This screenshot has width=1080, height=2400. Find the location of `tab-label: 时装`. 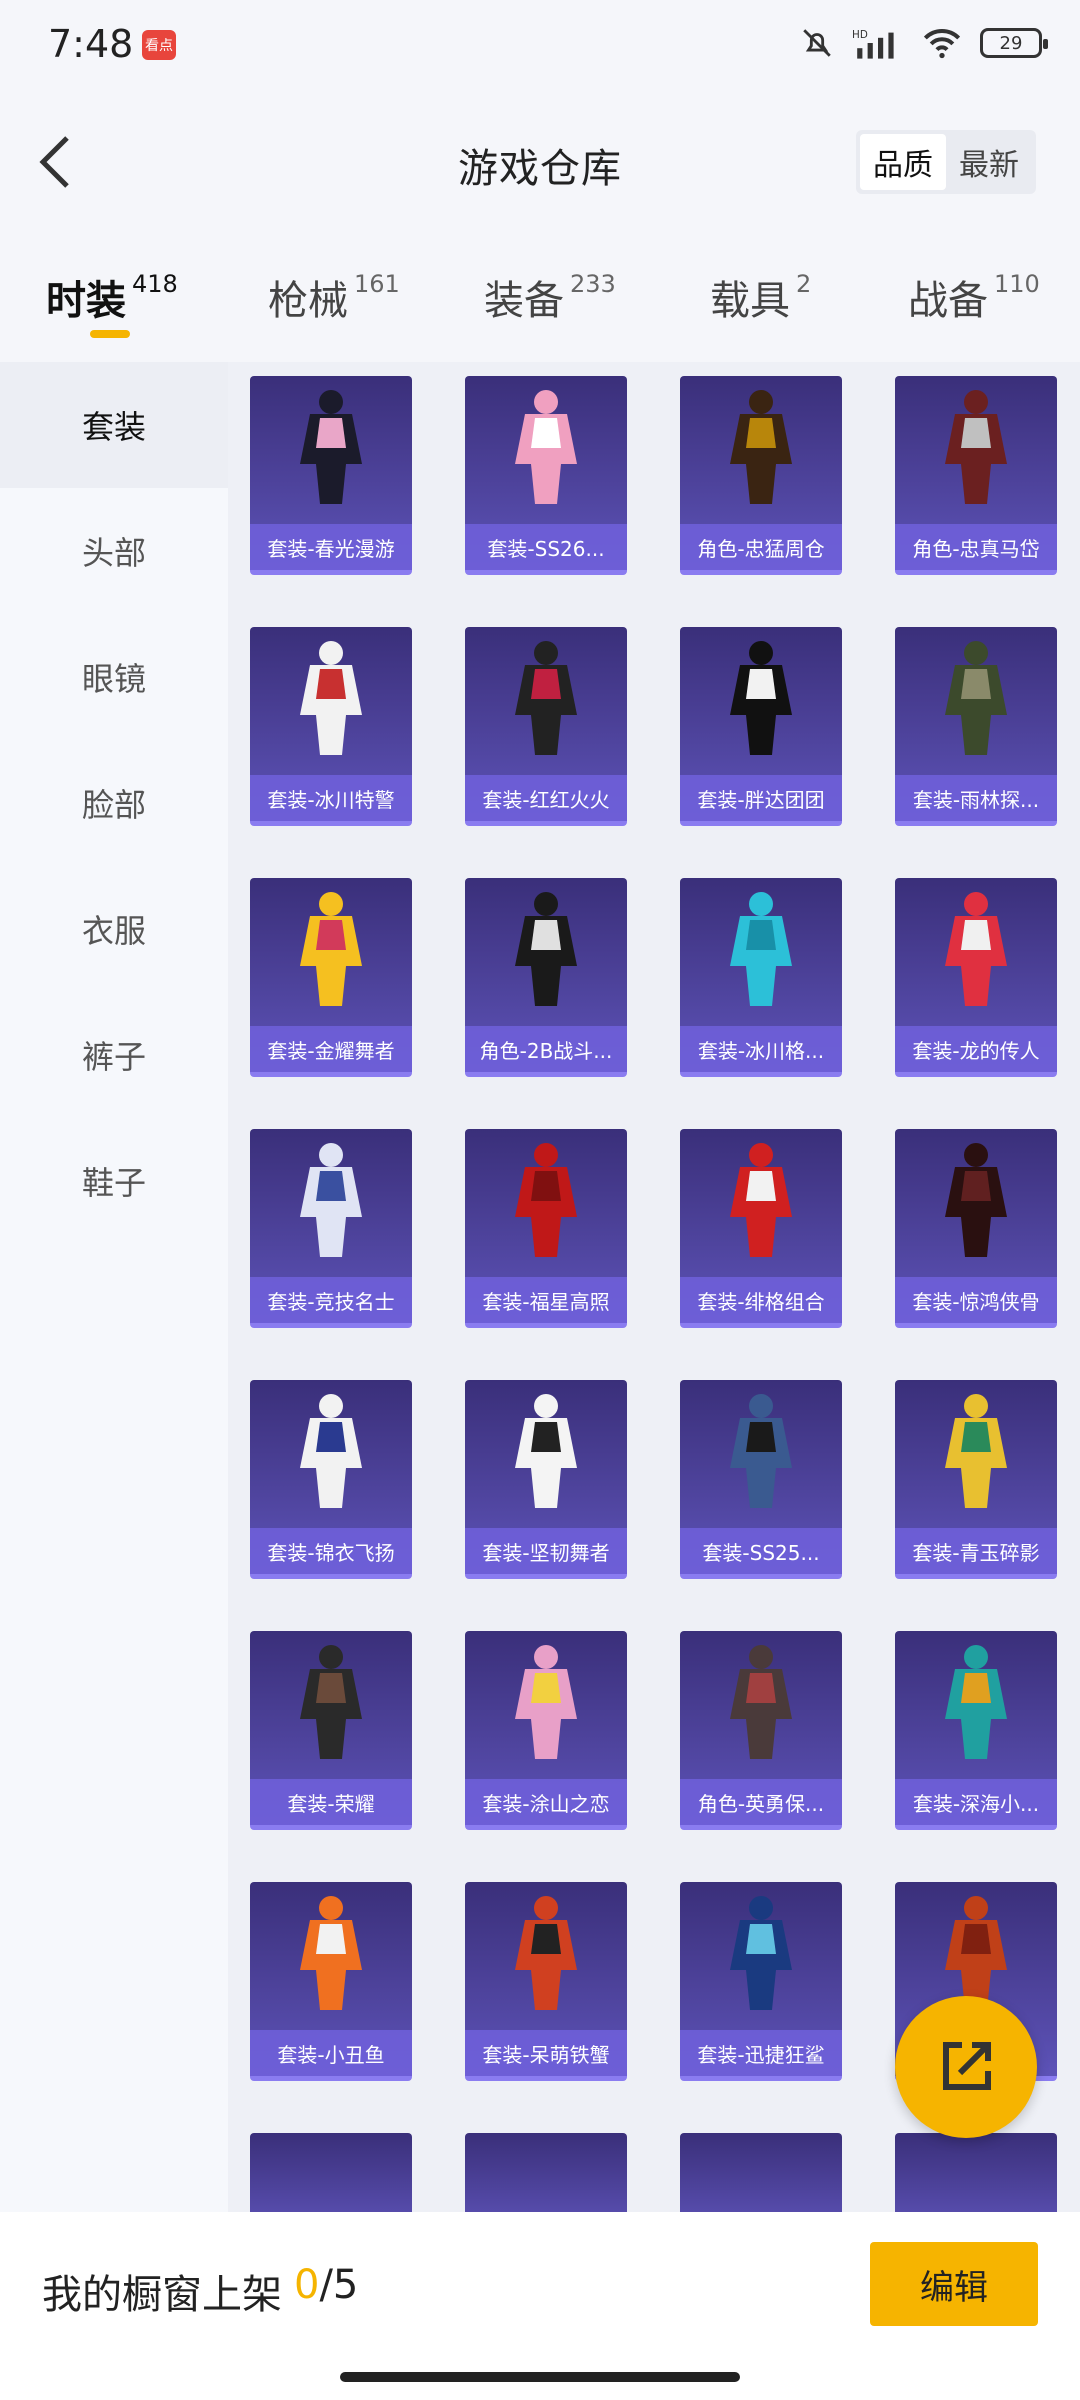

tab-label: 时装 is located at coordinates (86, 301).